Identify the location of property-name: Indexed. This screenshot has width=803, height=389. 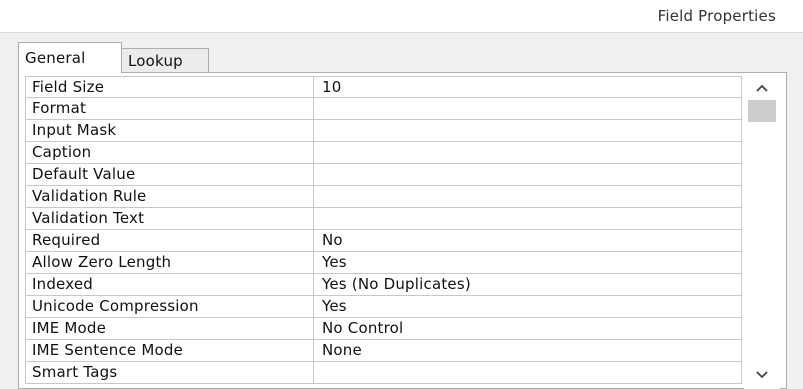
(169, 284).